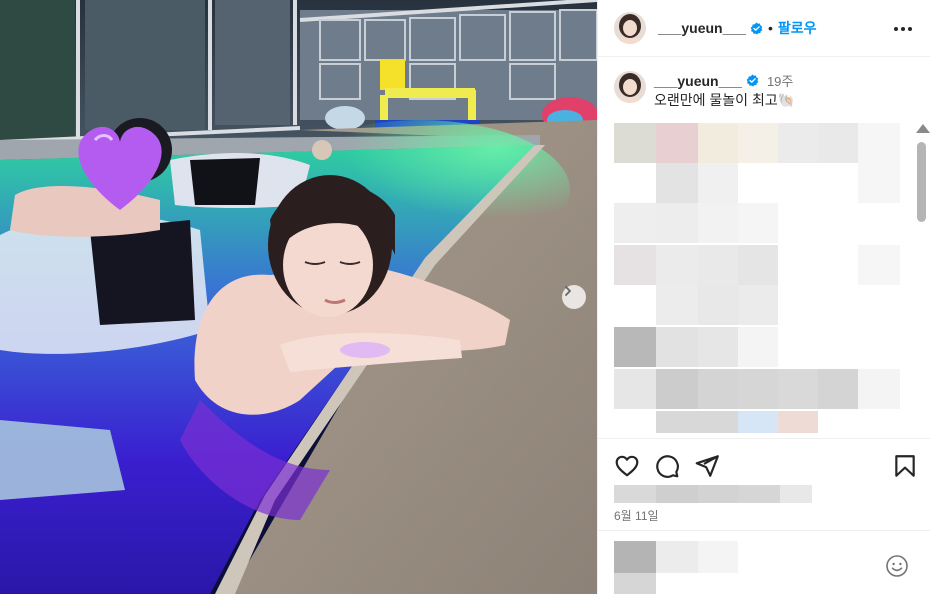 This screenshot has height=594, width=930. What do you see at coordinates (797, 28) in the screenshot?
I see `follow-button: 팔로우` at bounding box center [797, 28].